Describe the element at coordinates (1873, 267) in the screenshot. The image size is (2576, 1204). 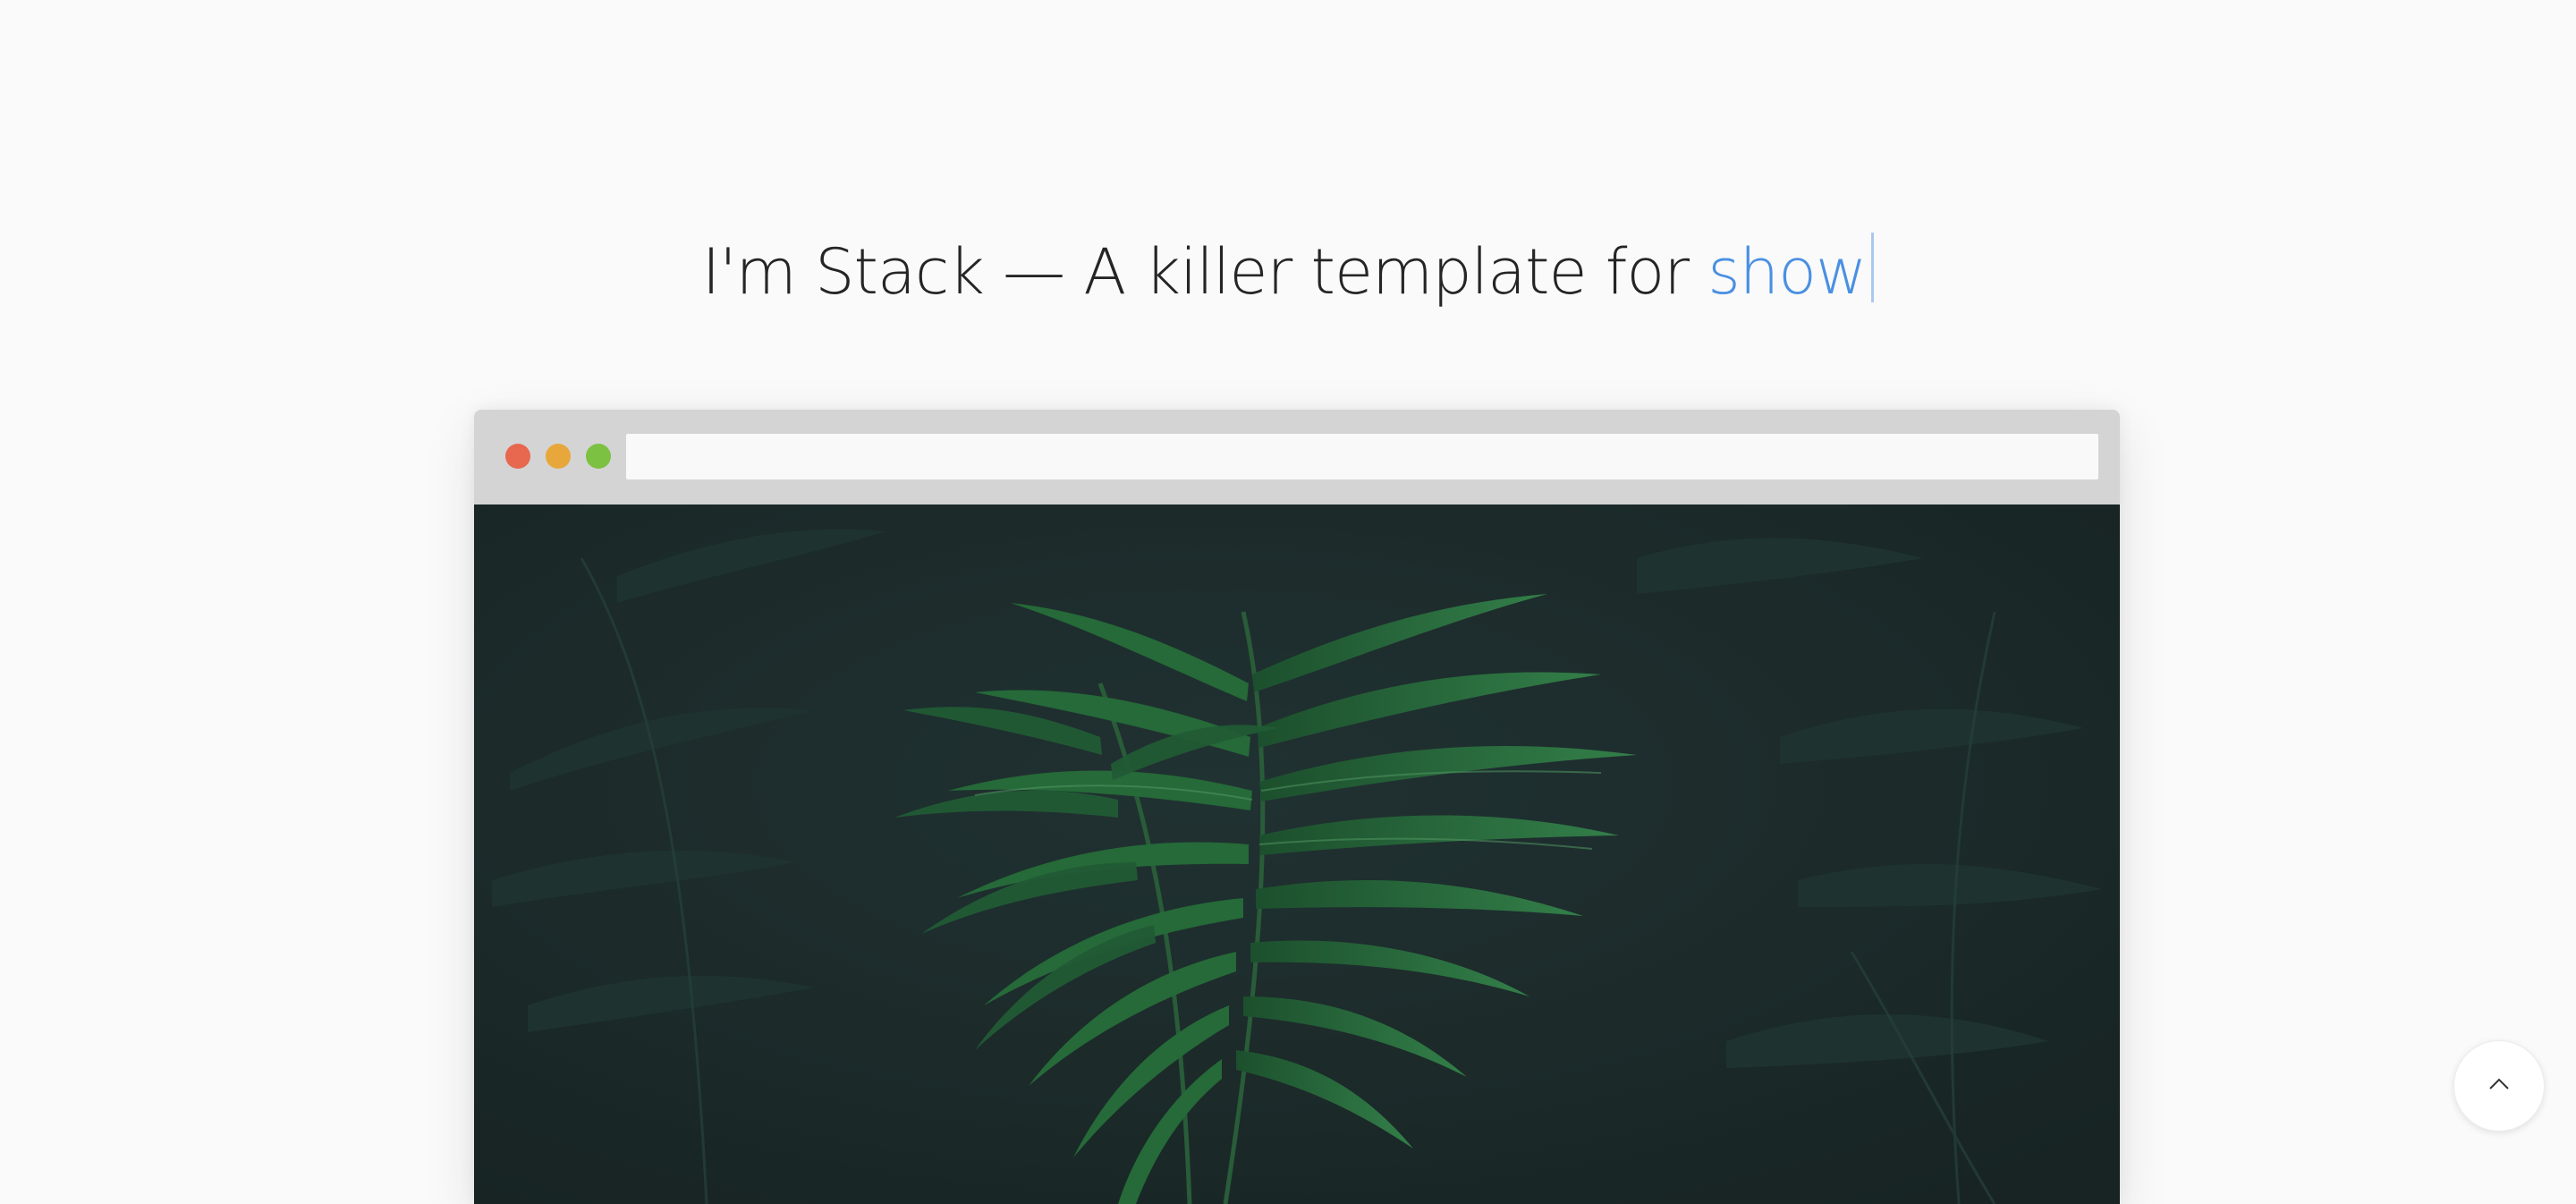
I see `typing-caret` at that location.